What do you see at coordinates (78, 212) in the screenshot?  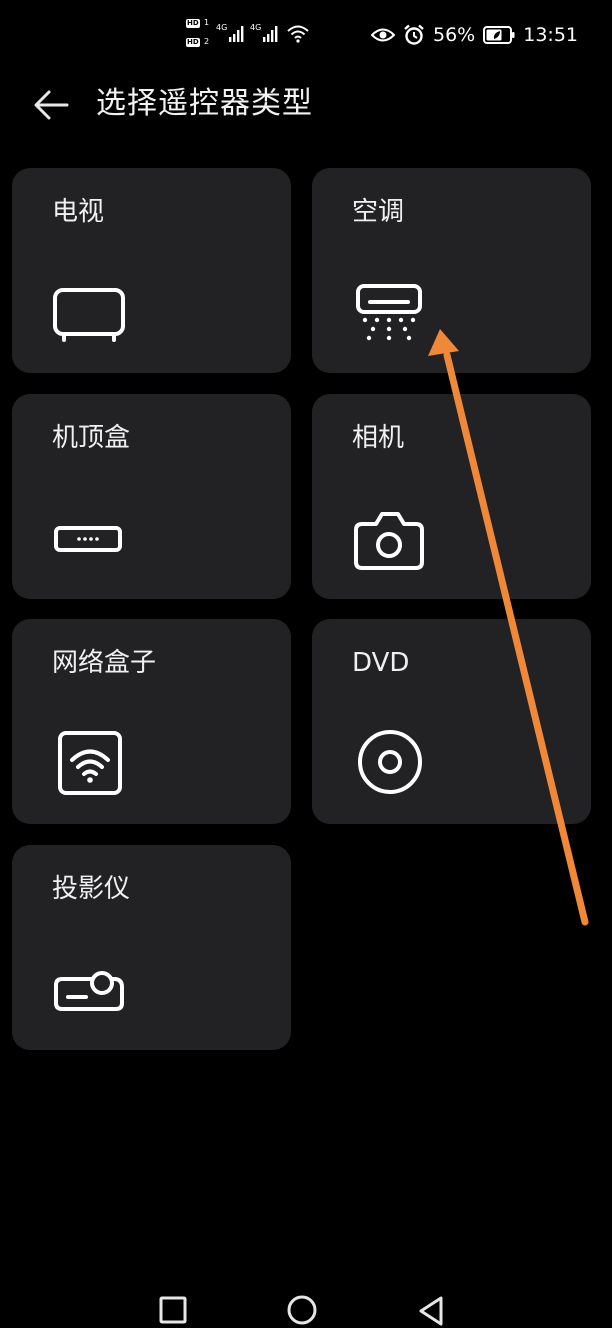 I see `device-label: 电视` at bounding box center [78, 212].